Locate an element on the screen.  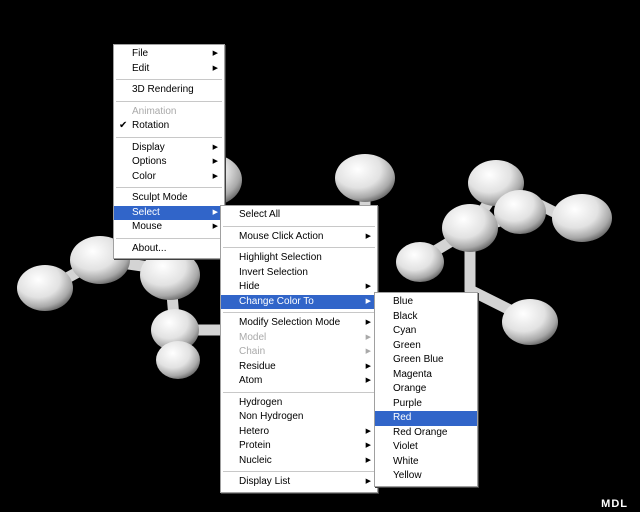
main-menu-item-edit: Edit ▶ is located at coordinates (169, 69).